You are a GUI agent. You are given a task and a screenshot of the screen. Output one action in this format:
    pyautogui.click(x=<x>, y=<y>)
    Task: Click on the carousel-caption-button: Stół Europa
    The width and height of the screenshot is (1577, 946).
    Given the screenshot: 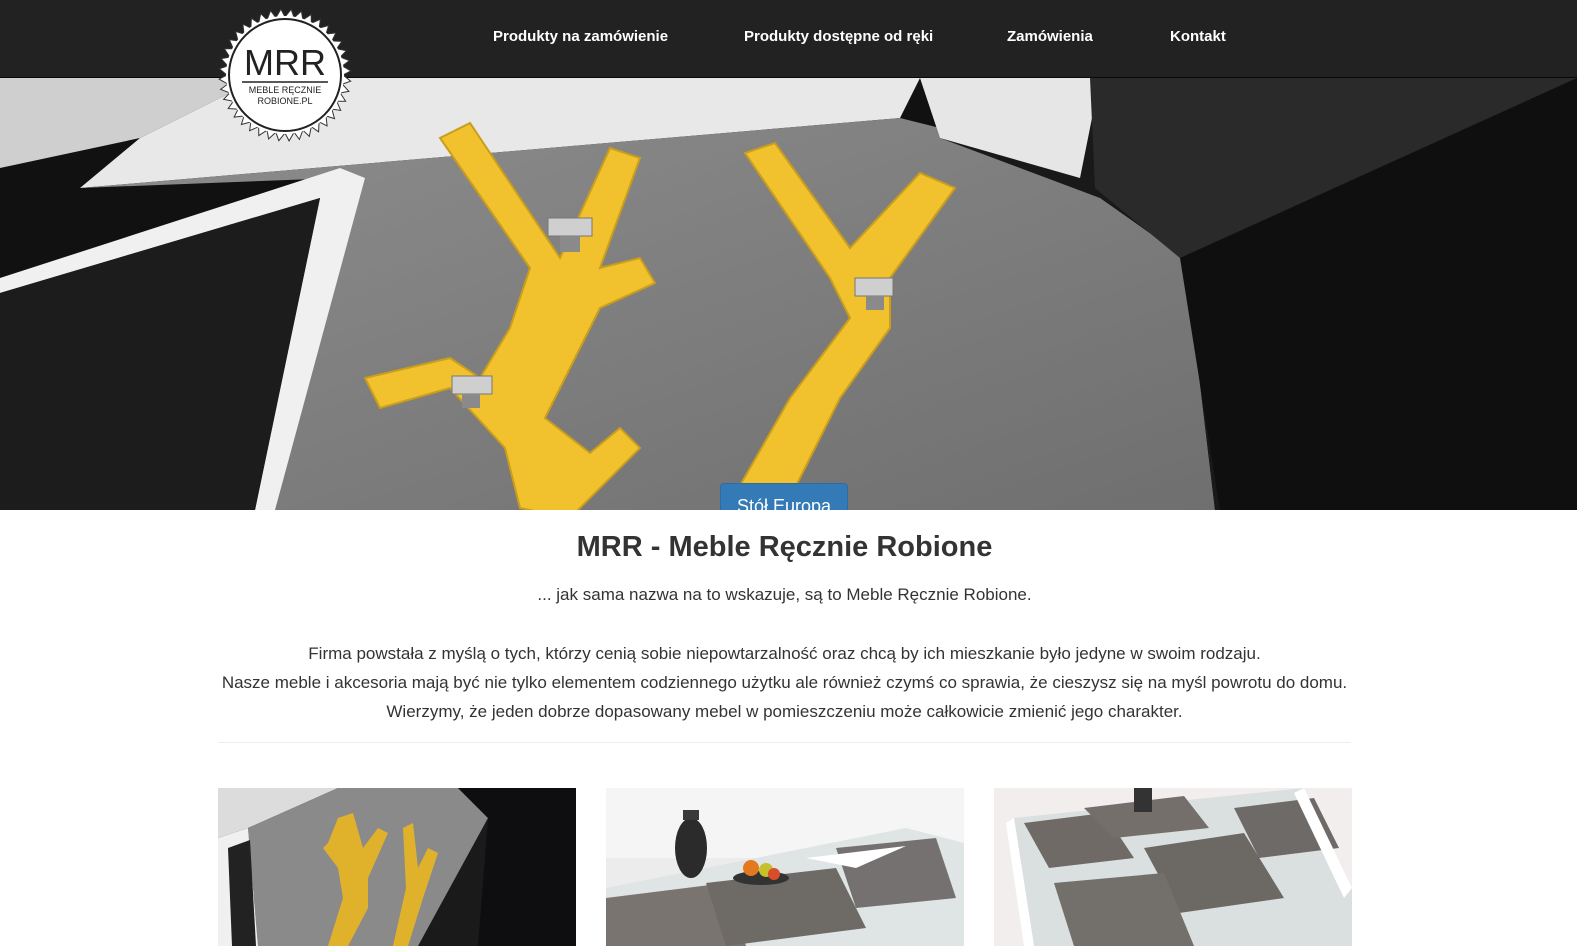 What is the action you would take?
    pyautogui.click(x=784, y=496)
    